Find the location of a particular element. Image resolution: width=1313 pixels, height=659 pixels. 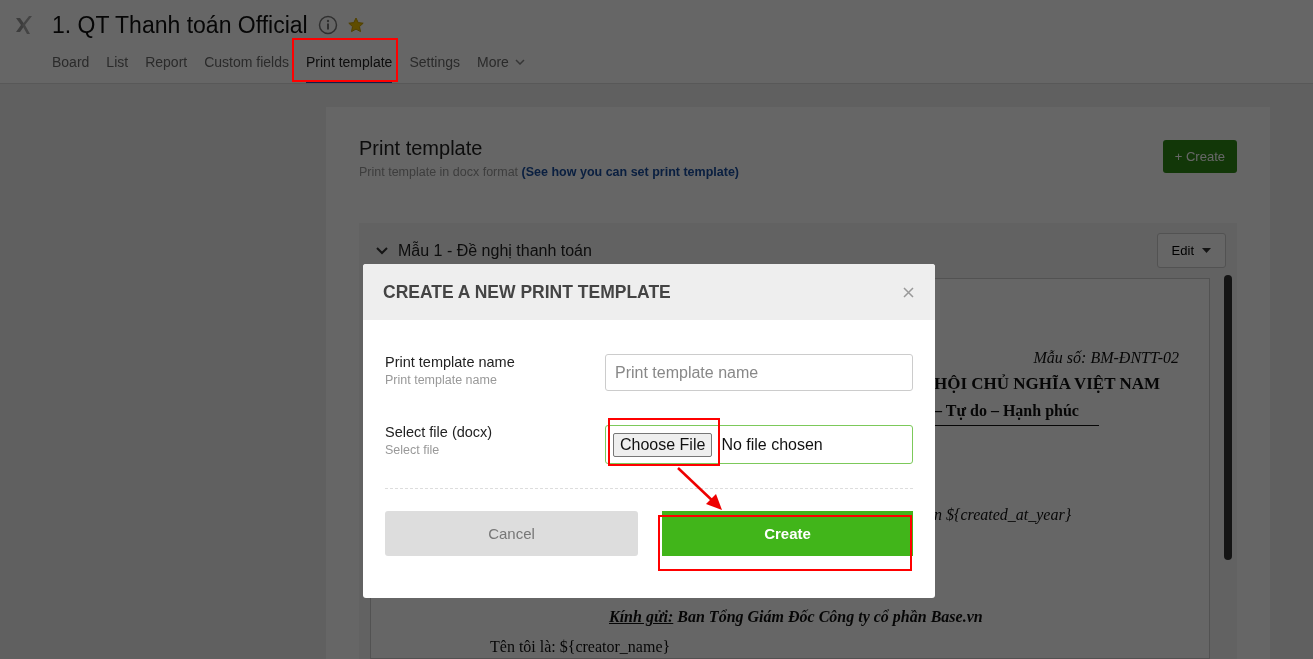

field-label: Select file (docx) is located at coordinates (439, 432).